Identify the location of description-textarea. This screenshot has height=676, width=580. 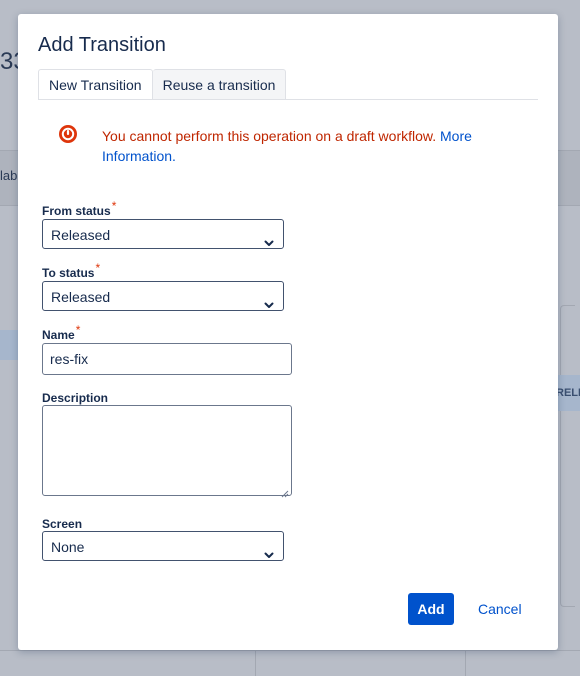
(167, 451).